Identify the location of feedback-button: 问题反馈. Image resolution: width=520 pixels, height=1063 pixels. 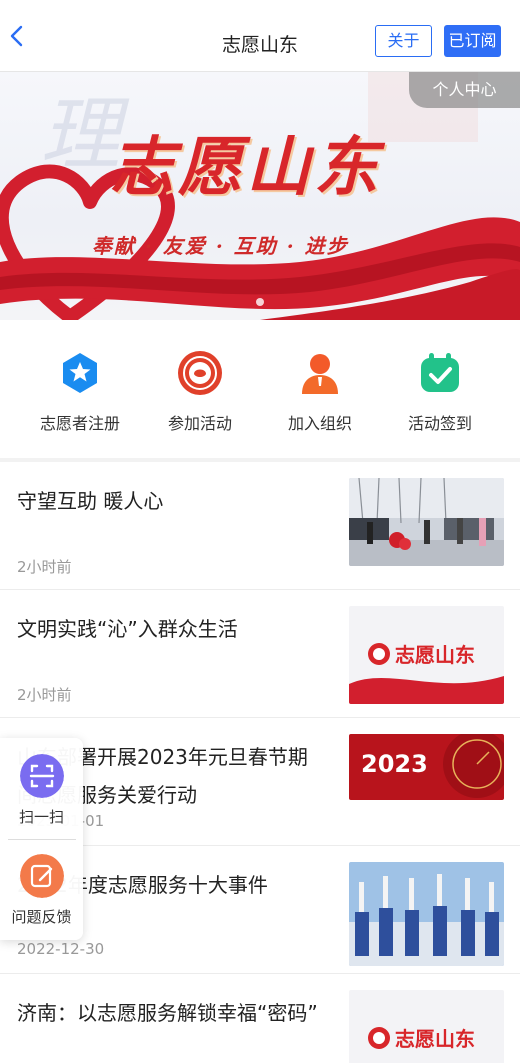
(41, 890).